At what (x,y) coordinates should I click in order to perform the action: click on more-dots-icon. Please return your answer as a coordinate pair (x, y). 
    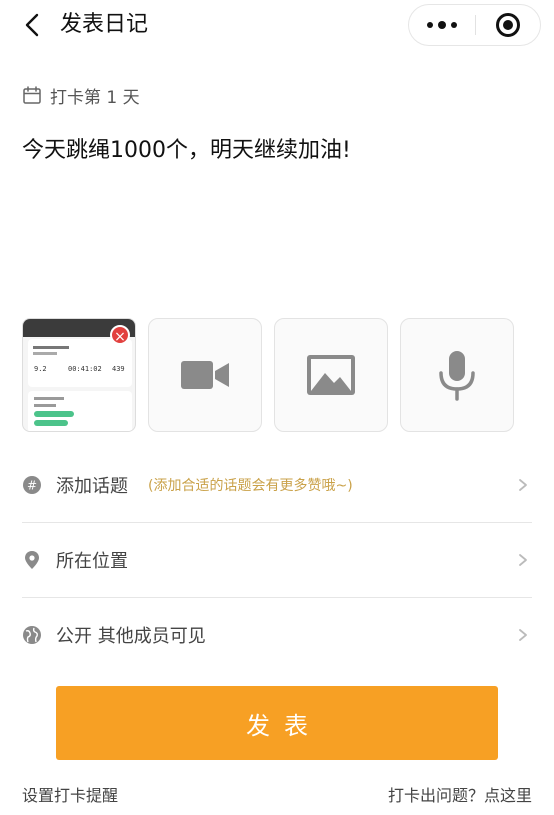
    Looking at the image, I should click on (442, 25).